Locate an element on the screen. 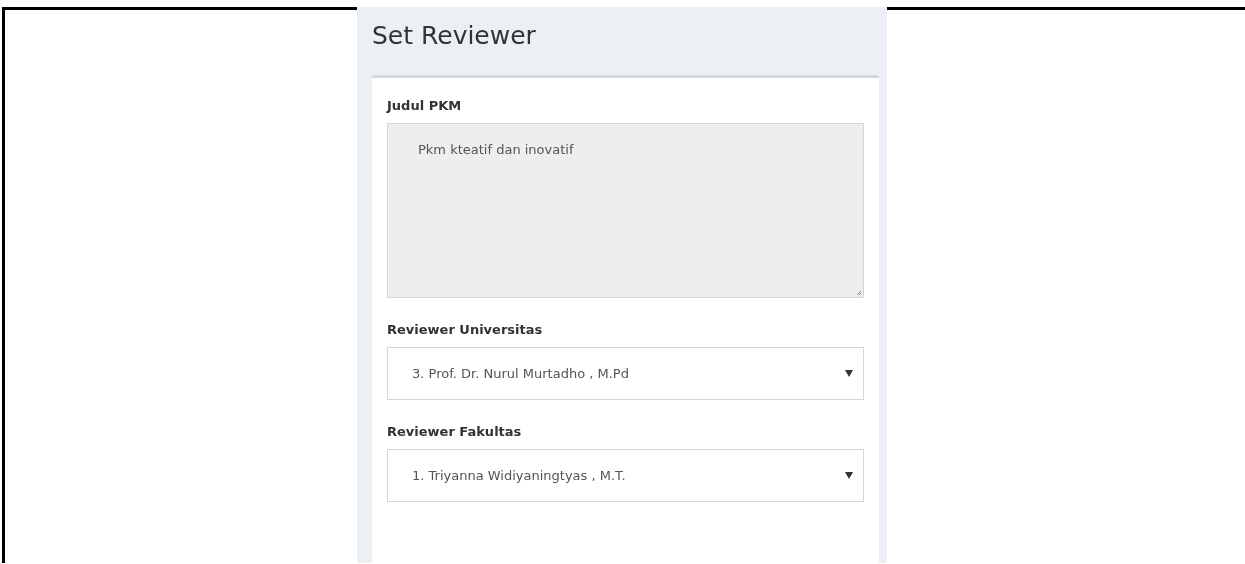  field-label: Reviewer Universitas is located at coordinates (465, 329).